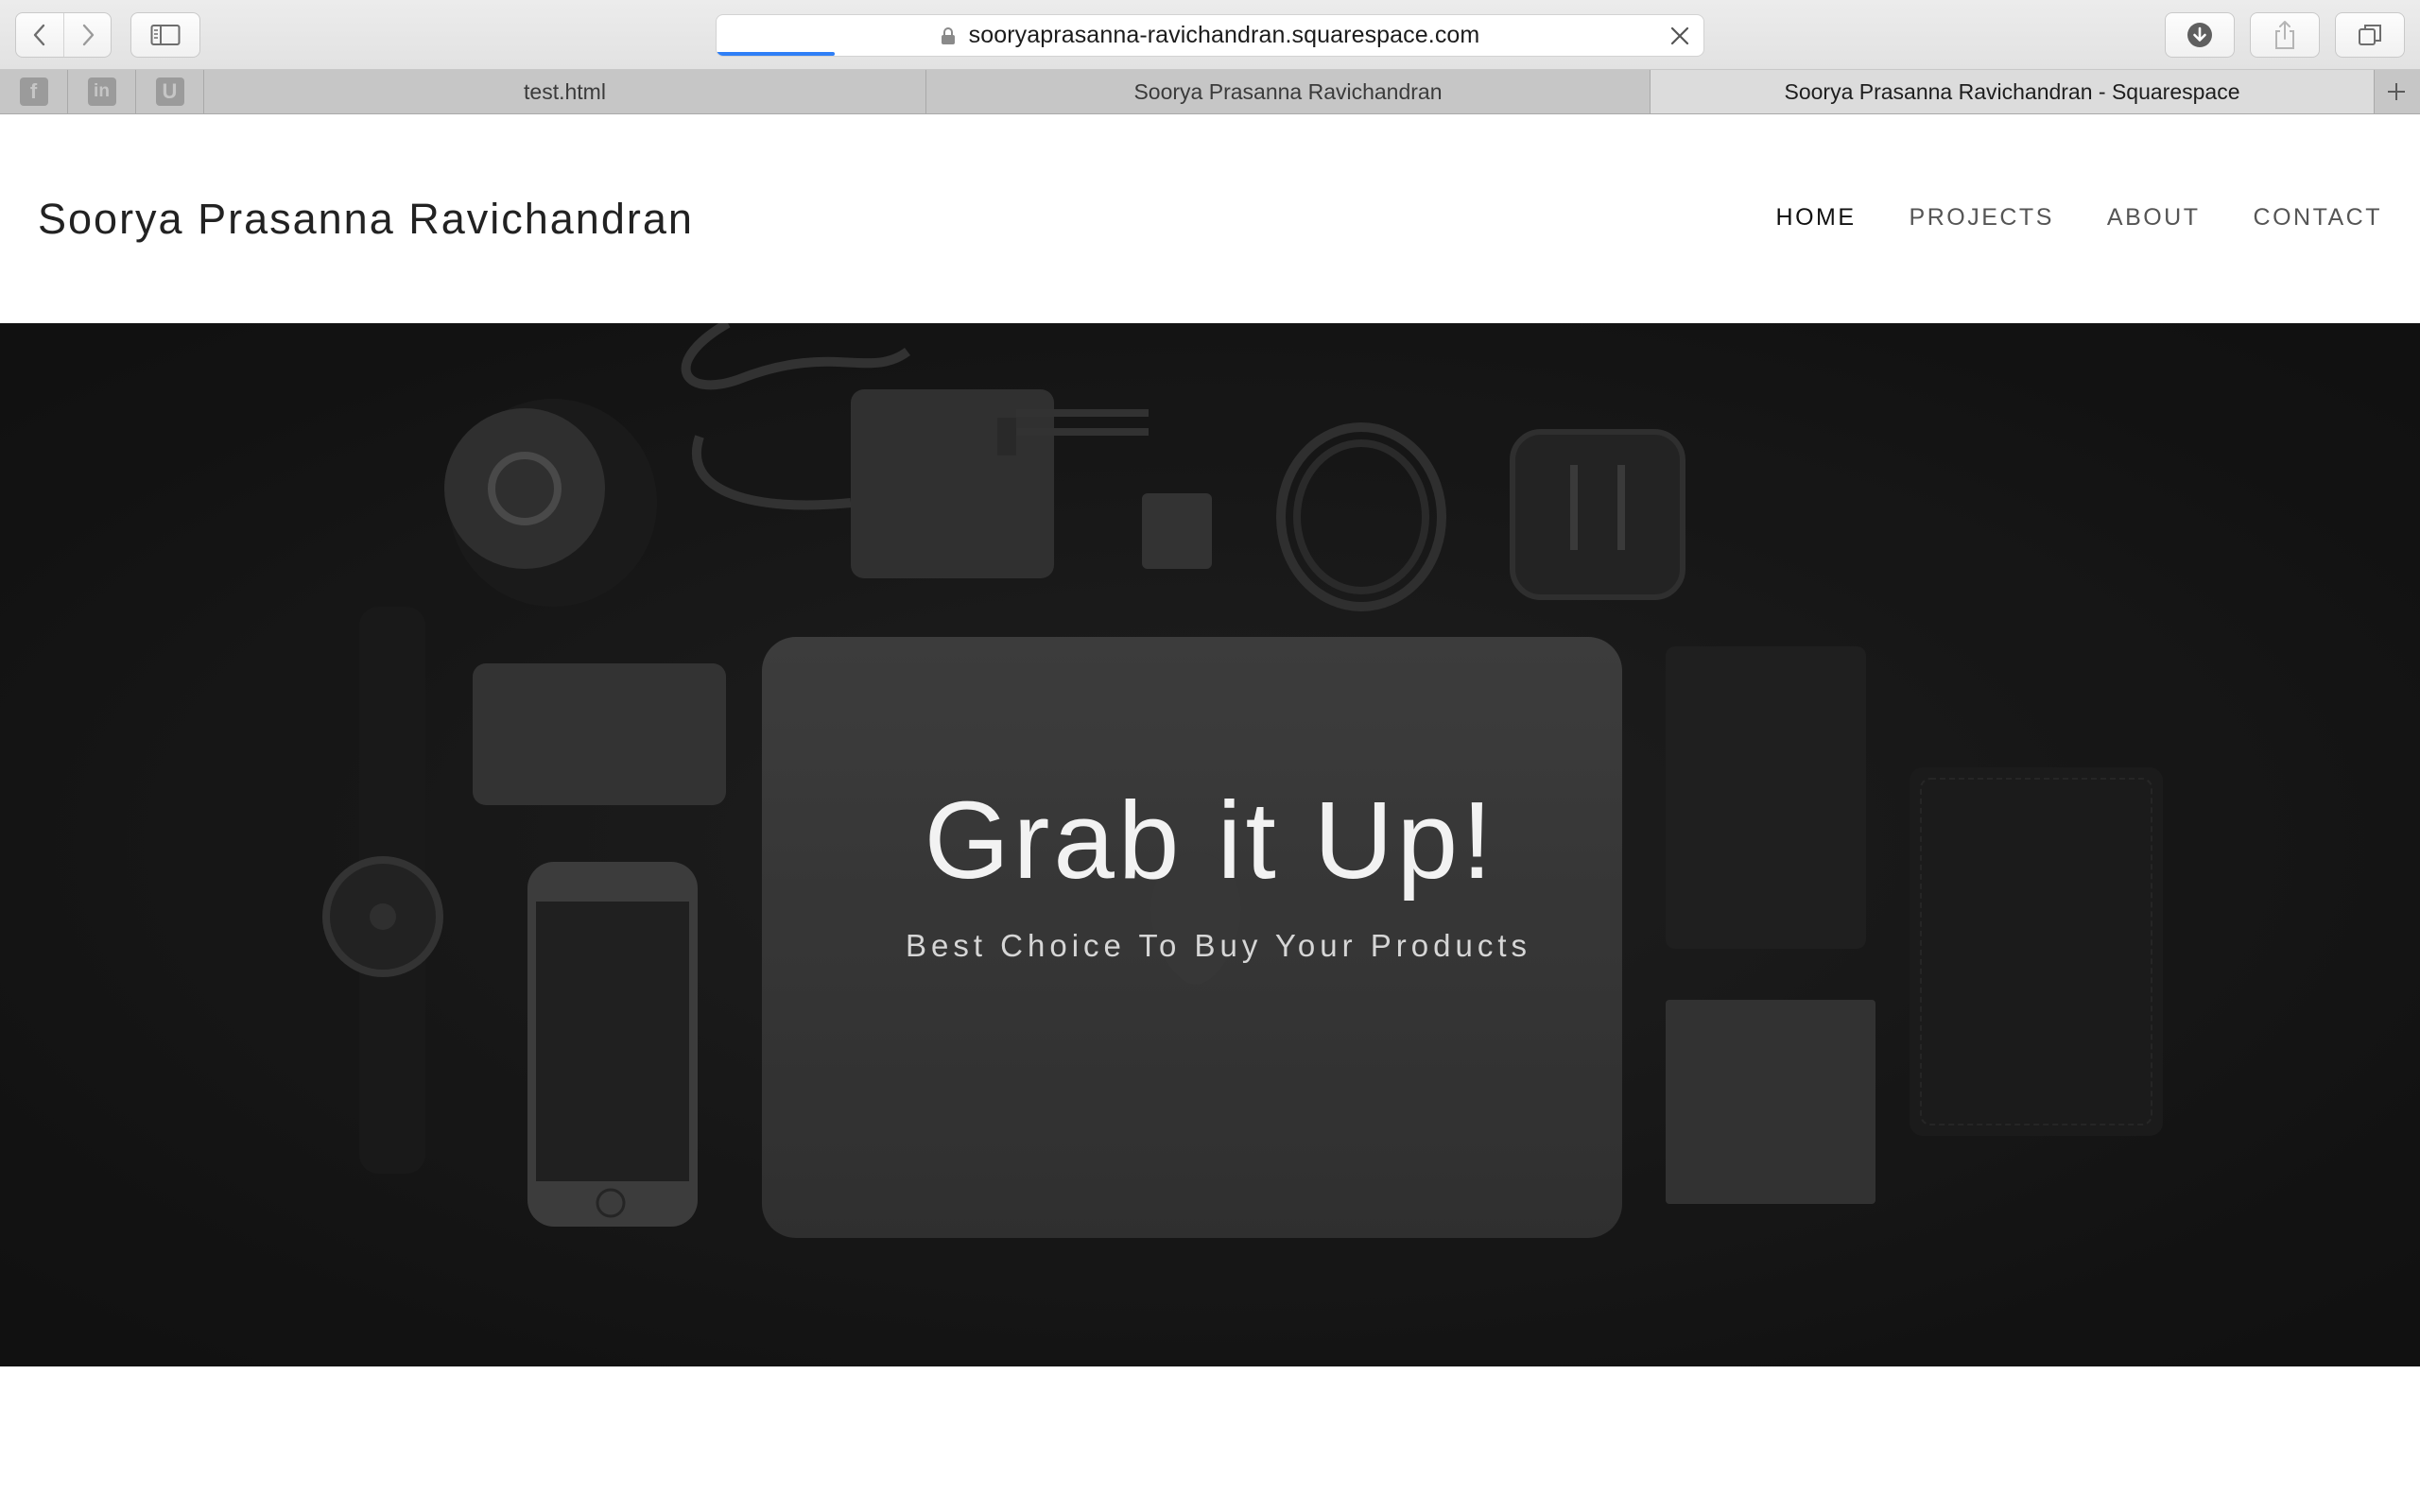  I want to click on downloads-button, so click(2200, 35).